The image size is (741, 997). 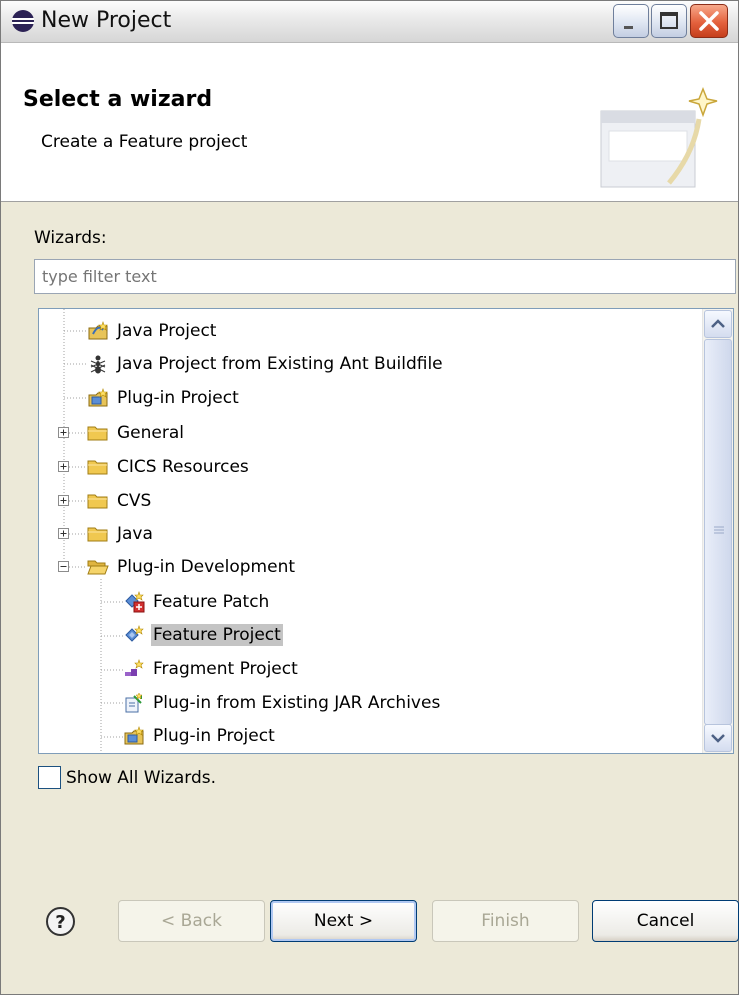 I want to click on folder-open-icon, so click(x=98, y=567).